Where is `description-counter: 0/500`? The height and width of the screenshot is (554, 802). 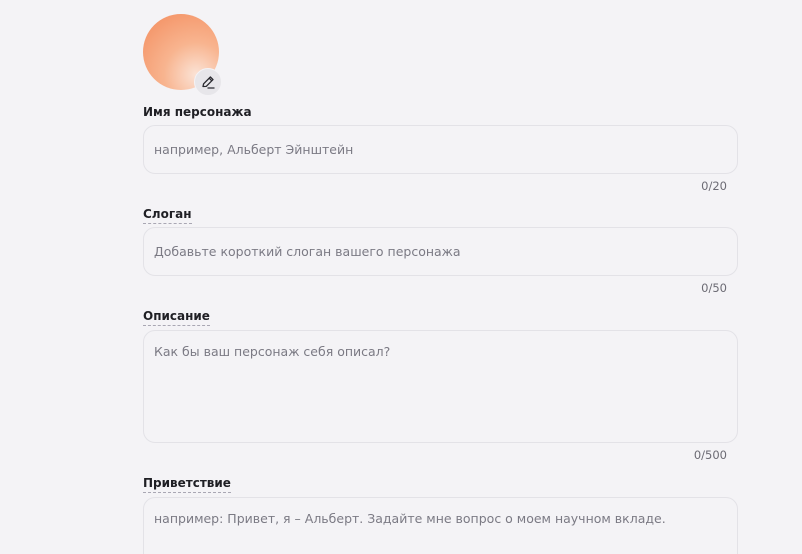
description-counter: 0/500 is located at coordinates (710, 455).